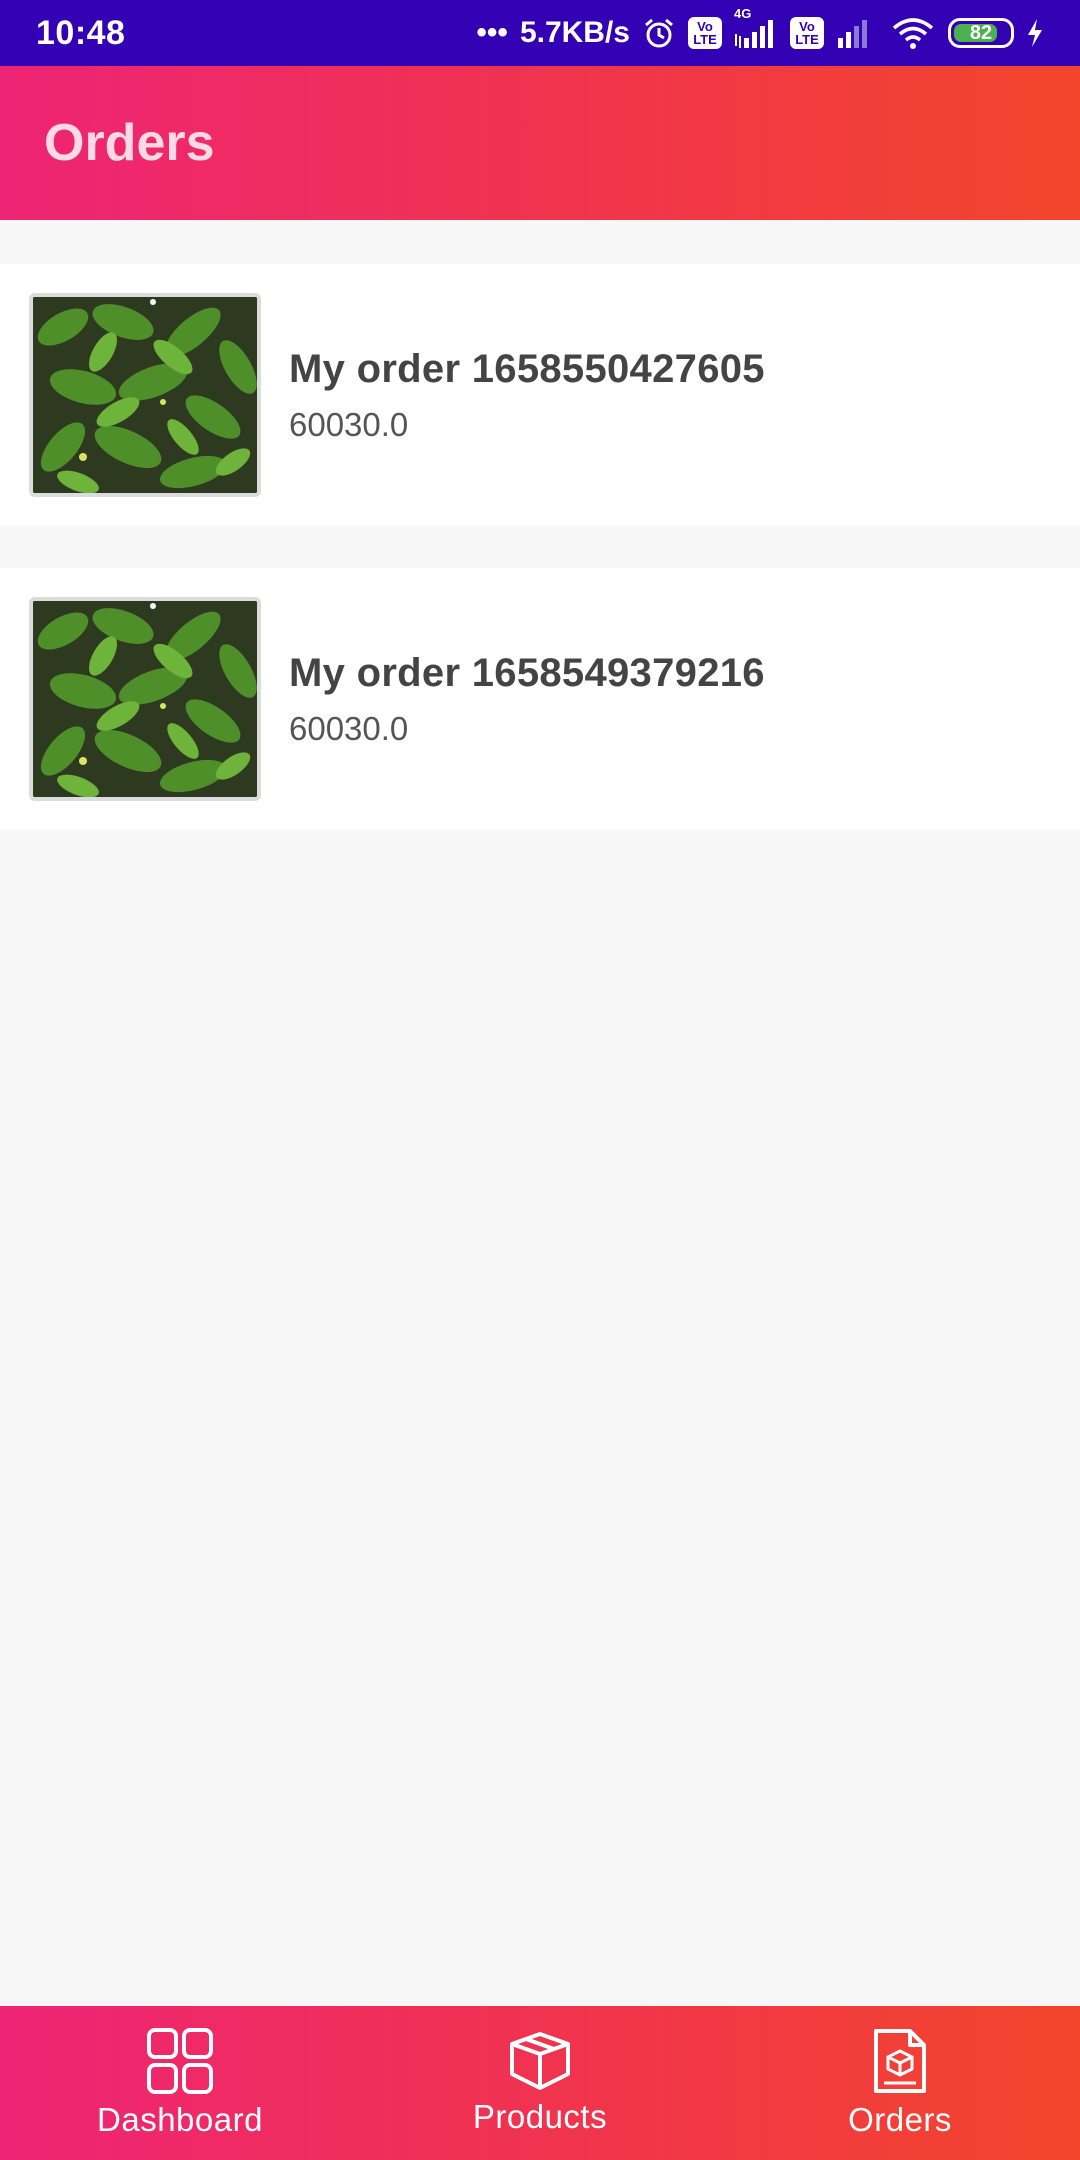 The width and height of the screenshot is (1080, 2160). What do you see at coordinates (659, 33) in the screenshot?
I see `alarm-icon` at bounding box center [659, 33].